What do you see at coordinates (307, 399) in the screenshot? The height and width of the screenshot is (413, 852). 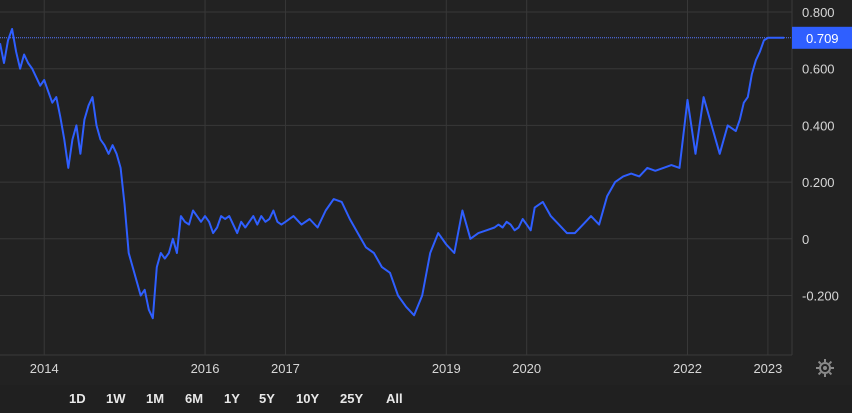 I see `range-button-10y: 10Y` at bounding box center [307, 399].